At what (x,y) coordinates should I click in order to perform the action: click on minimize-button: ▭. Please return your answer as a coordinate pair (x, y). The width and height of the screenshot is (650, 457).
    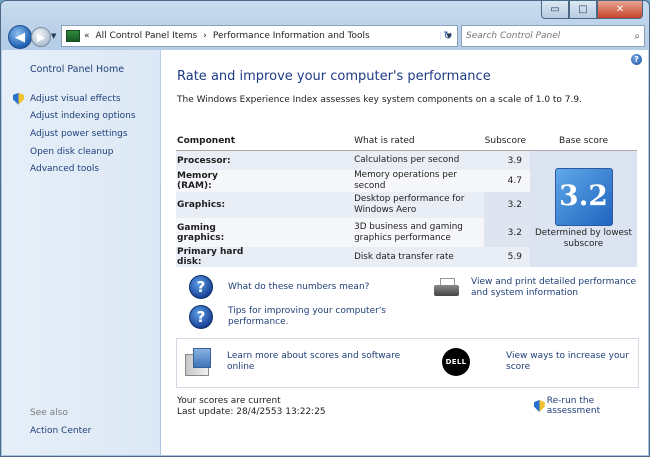
    Looking at the image, I should click on (555, 10).